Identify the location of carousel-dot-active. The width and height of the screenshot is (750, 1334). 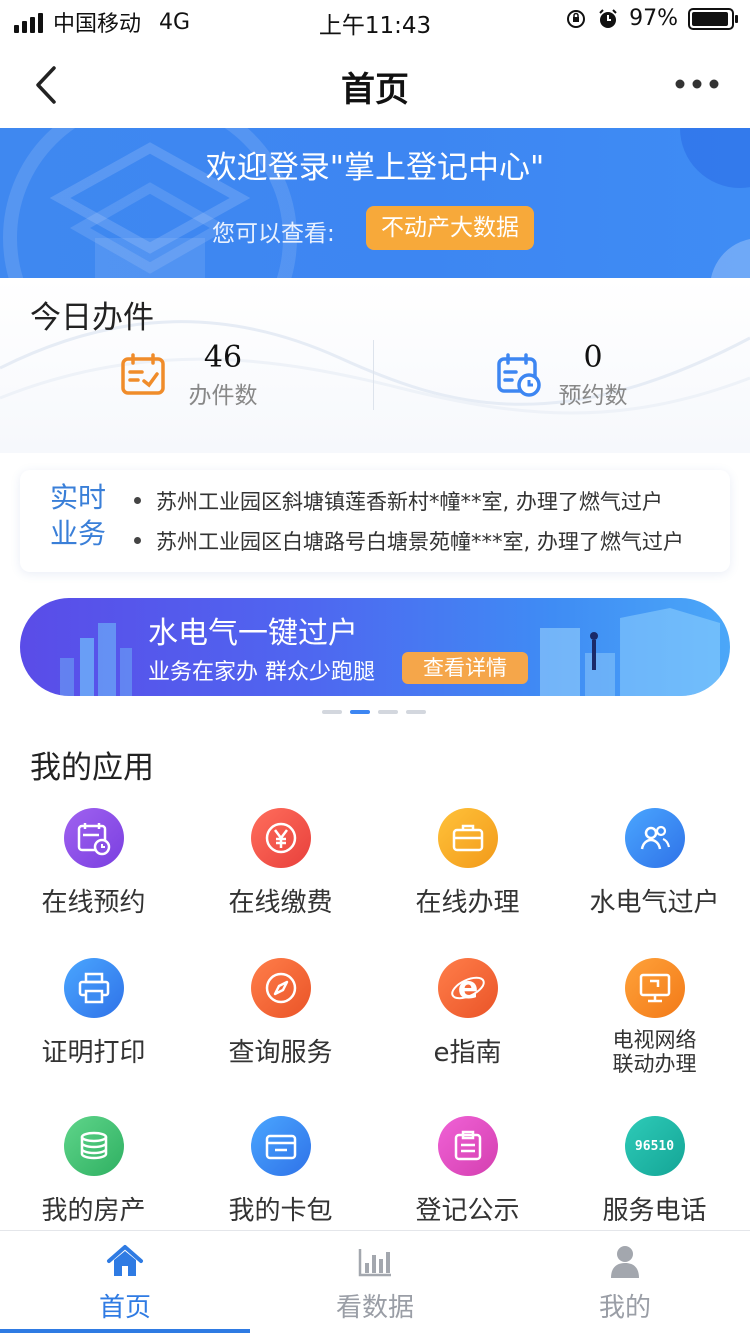
(360, 712).